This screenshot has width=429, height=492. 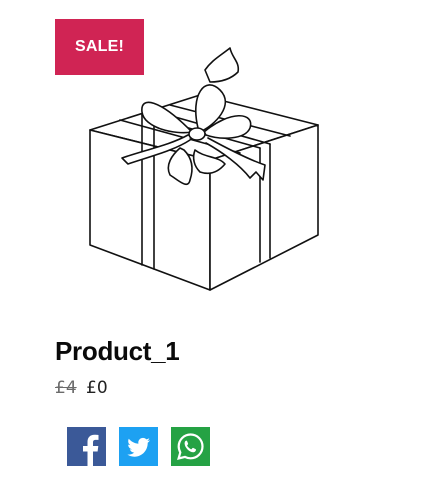 I want to click on product-title: Product_1, so click(x=117, y=351).